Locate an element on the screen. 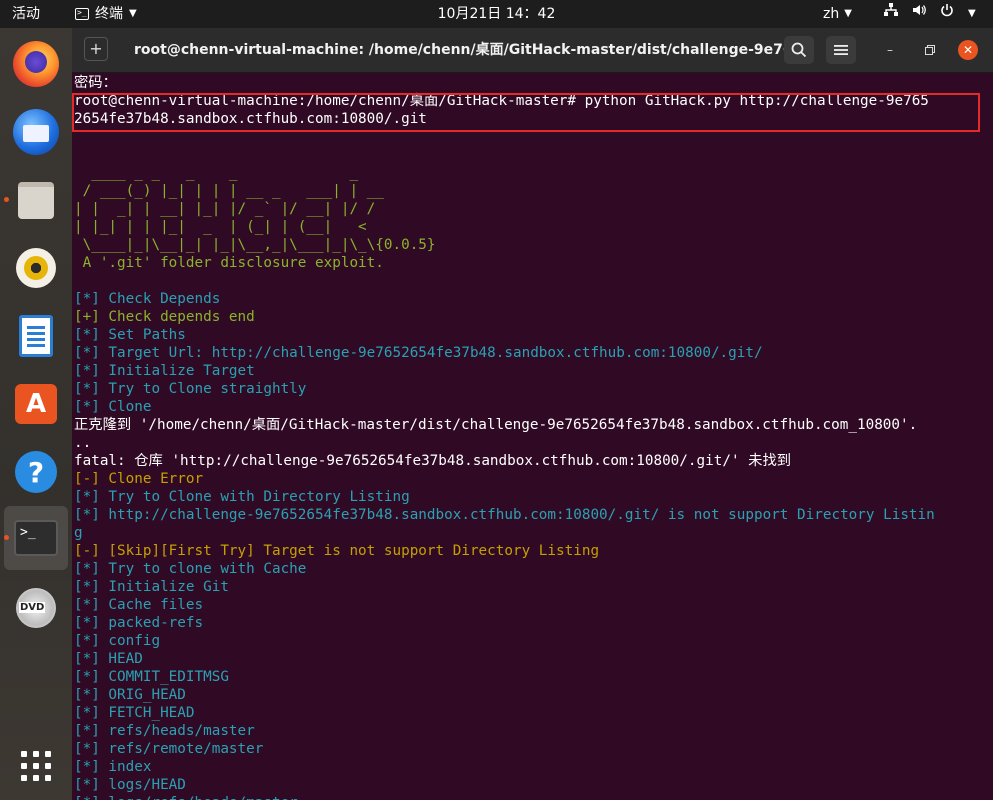 This screenshot has width=993, height=800. terminal-line: 密码： is located at coordinates (95, 83).